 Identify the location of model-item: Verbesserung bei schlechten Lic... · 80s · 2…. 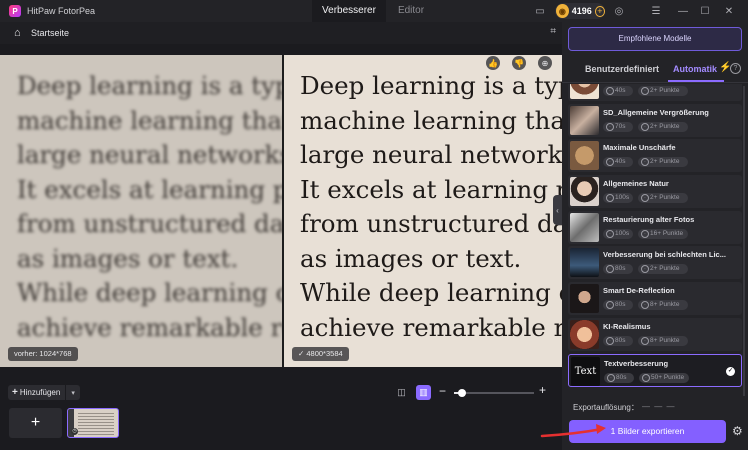
(656, 264).